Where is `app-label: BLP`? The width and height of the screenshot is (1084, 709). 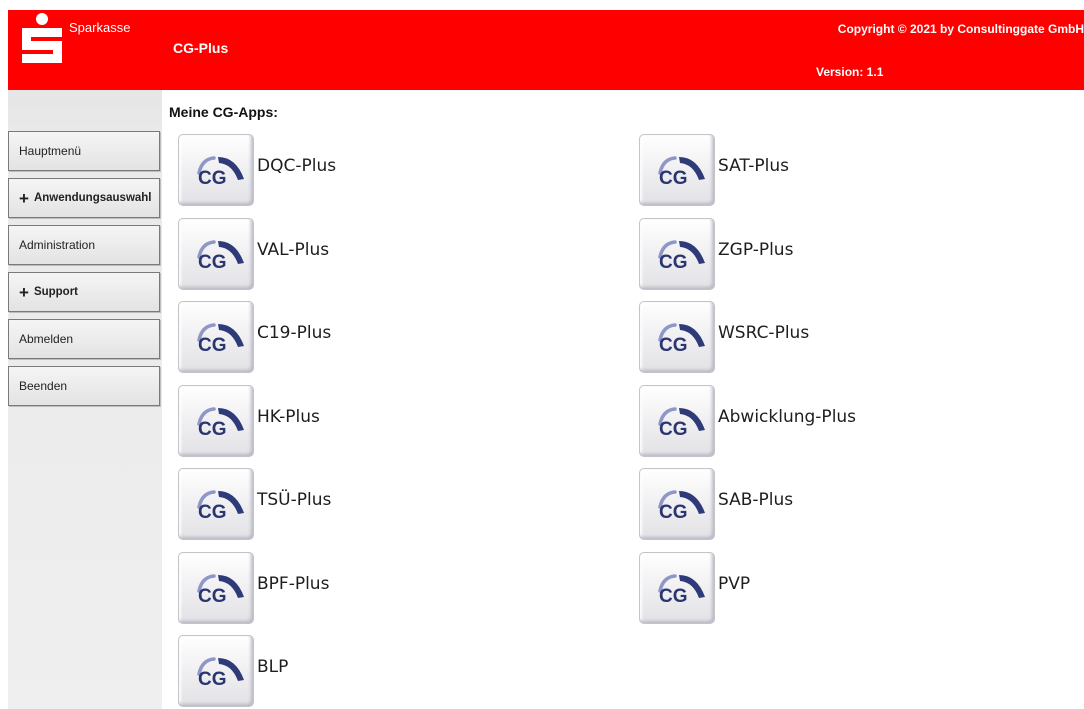
app-label: BLP is located at coordinates (273, 667).